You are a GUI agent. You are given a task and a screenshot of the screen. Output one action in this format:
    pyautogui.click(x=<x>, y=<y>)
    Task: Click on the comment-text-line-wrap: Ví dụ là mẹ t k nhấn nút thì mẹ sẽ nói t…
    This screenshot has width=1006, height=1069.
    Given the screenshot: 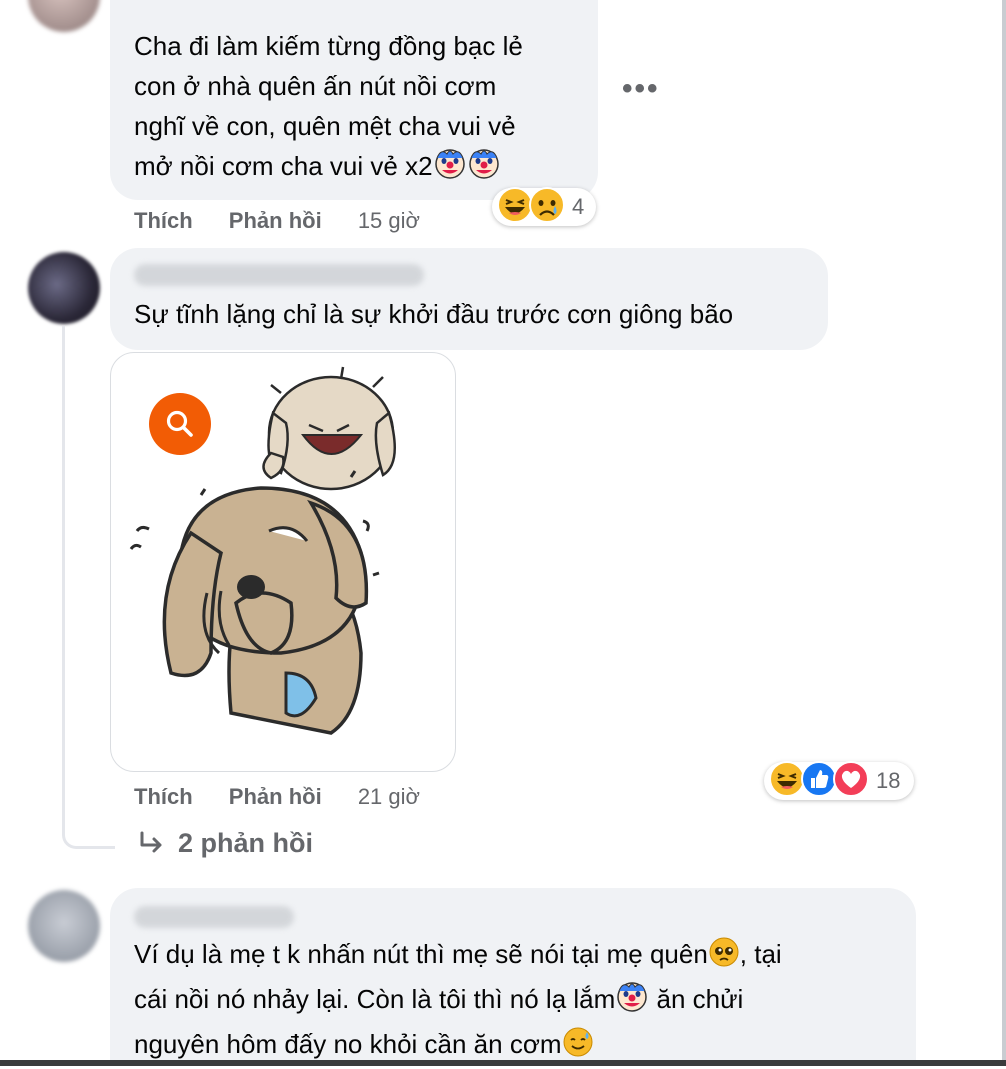 What is the action you would take?
    pyautogui.click(x=513, y=956)
    